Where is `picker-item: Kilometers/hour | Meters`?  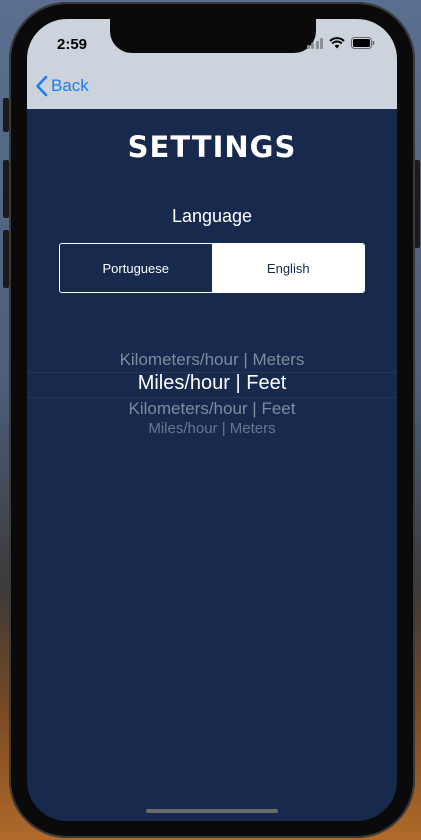 picker-item: Kilometers/hour | Meters is located at coordinates (212, 360).